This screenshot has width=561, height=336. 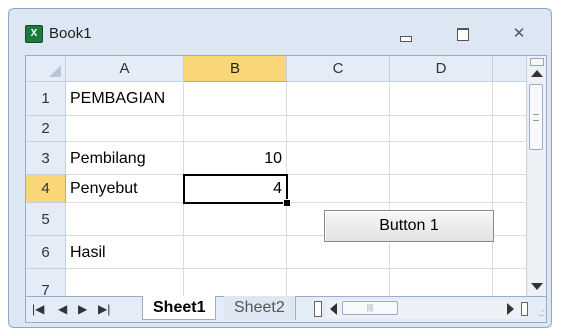 What do you see at coordinates (510, 189) in the screenshot?
I see `cell-e4` at bounding box center [510, 189].